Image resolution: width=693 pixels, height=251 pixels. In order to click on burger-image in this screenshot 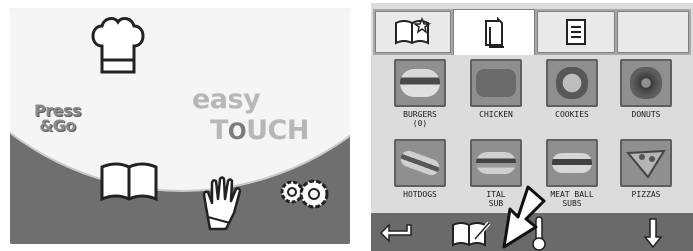, I will do `click(420, 83)`.